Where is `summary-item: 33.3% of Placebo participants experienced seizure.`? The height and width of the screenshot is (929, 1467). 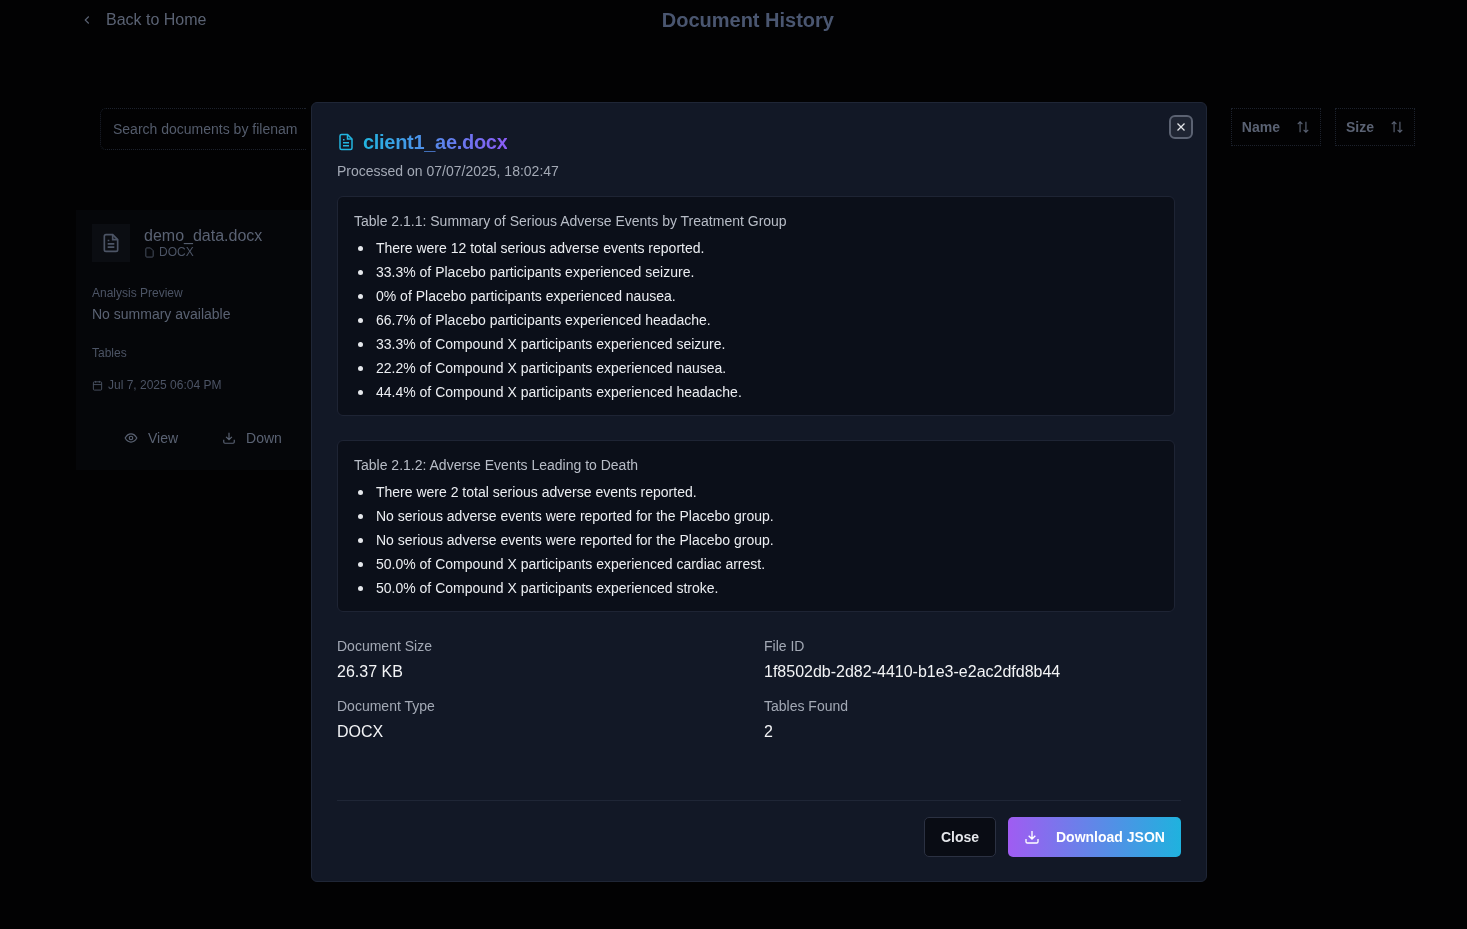
summary-item: 33.3% of Placebo participants experienced seizure. is located at coordinates (535, 272).